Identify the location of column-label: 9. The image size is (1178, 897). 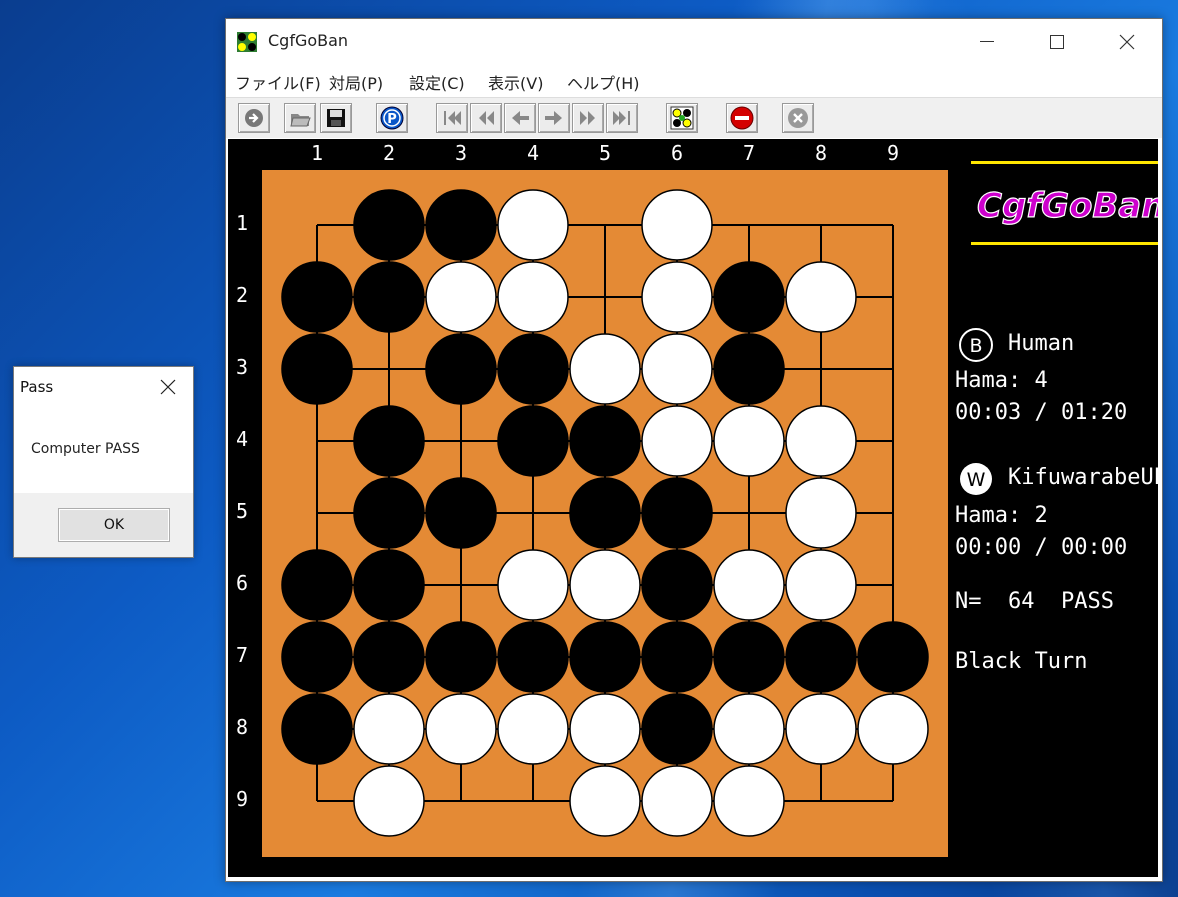
(893, 153).